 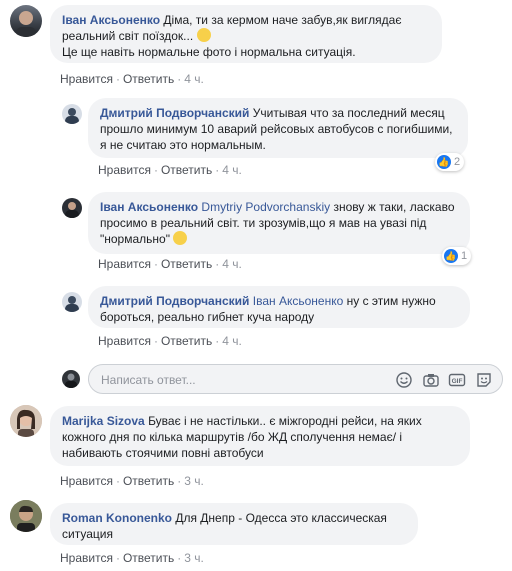 What do you see at coordinates (457, 162) in the screenshot?
I see `reaction-number: 2` at bounding box center [457, 162].